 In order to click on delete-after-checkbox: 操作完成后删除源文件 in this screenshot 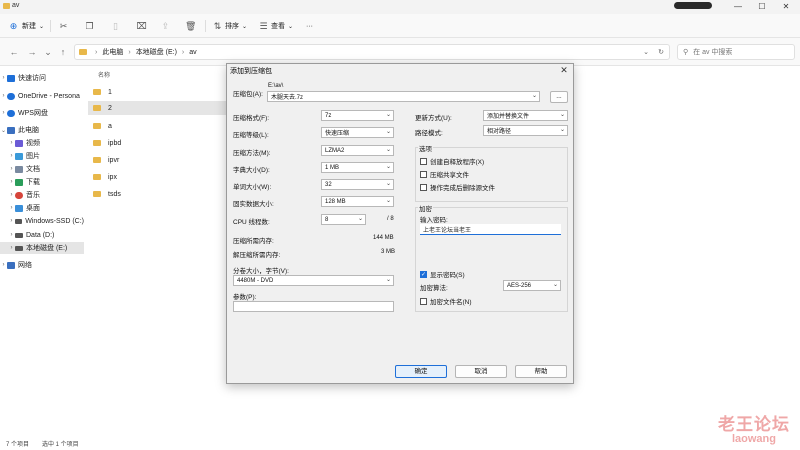, I will do `click(457, 187)`.